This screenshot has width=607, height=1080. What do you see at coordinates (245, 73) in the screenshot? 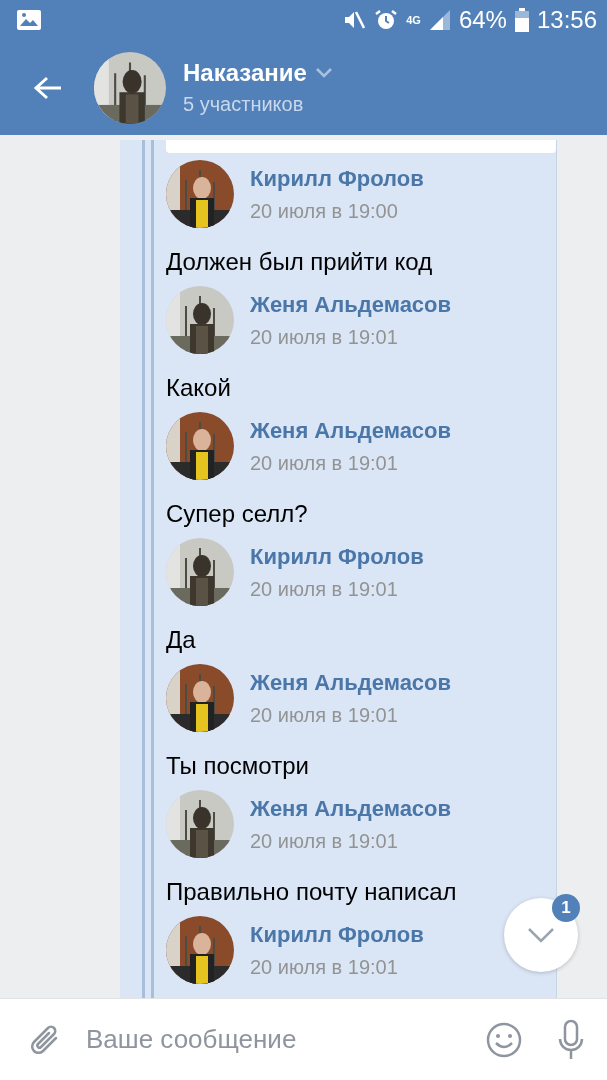
I see `chat-title: Наказание` at bounding box center [245, 73].